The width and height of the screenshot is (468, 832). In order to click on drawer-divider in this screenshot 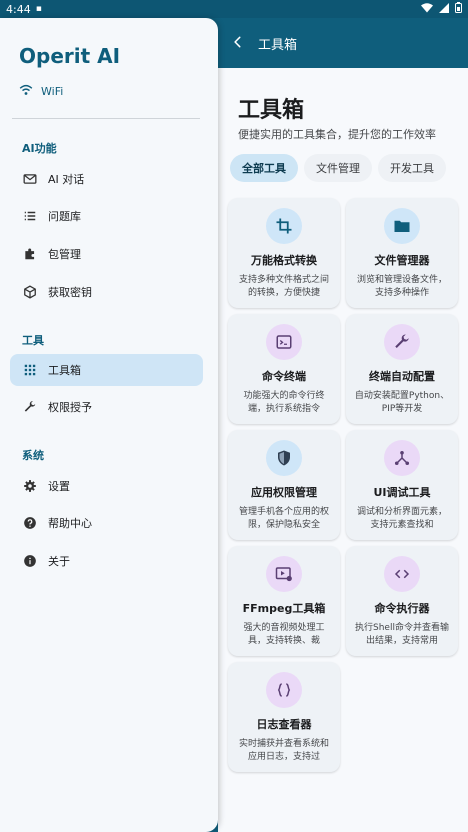, I will do `click(106, 118)`.